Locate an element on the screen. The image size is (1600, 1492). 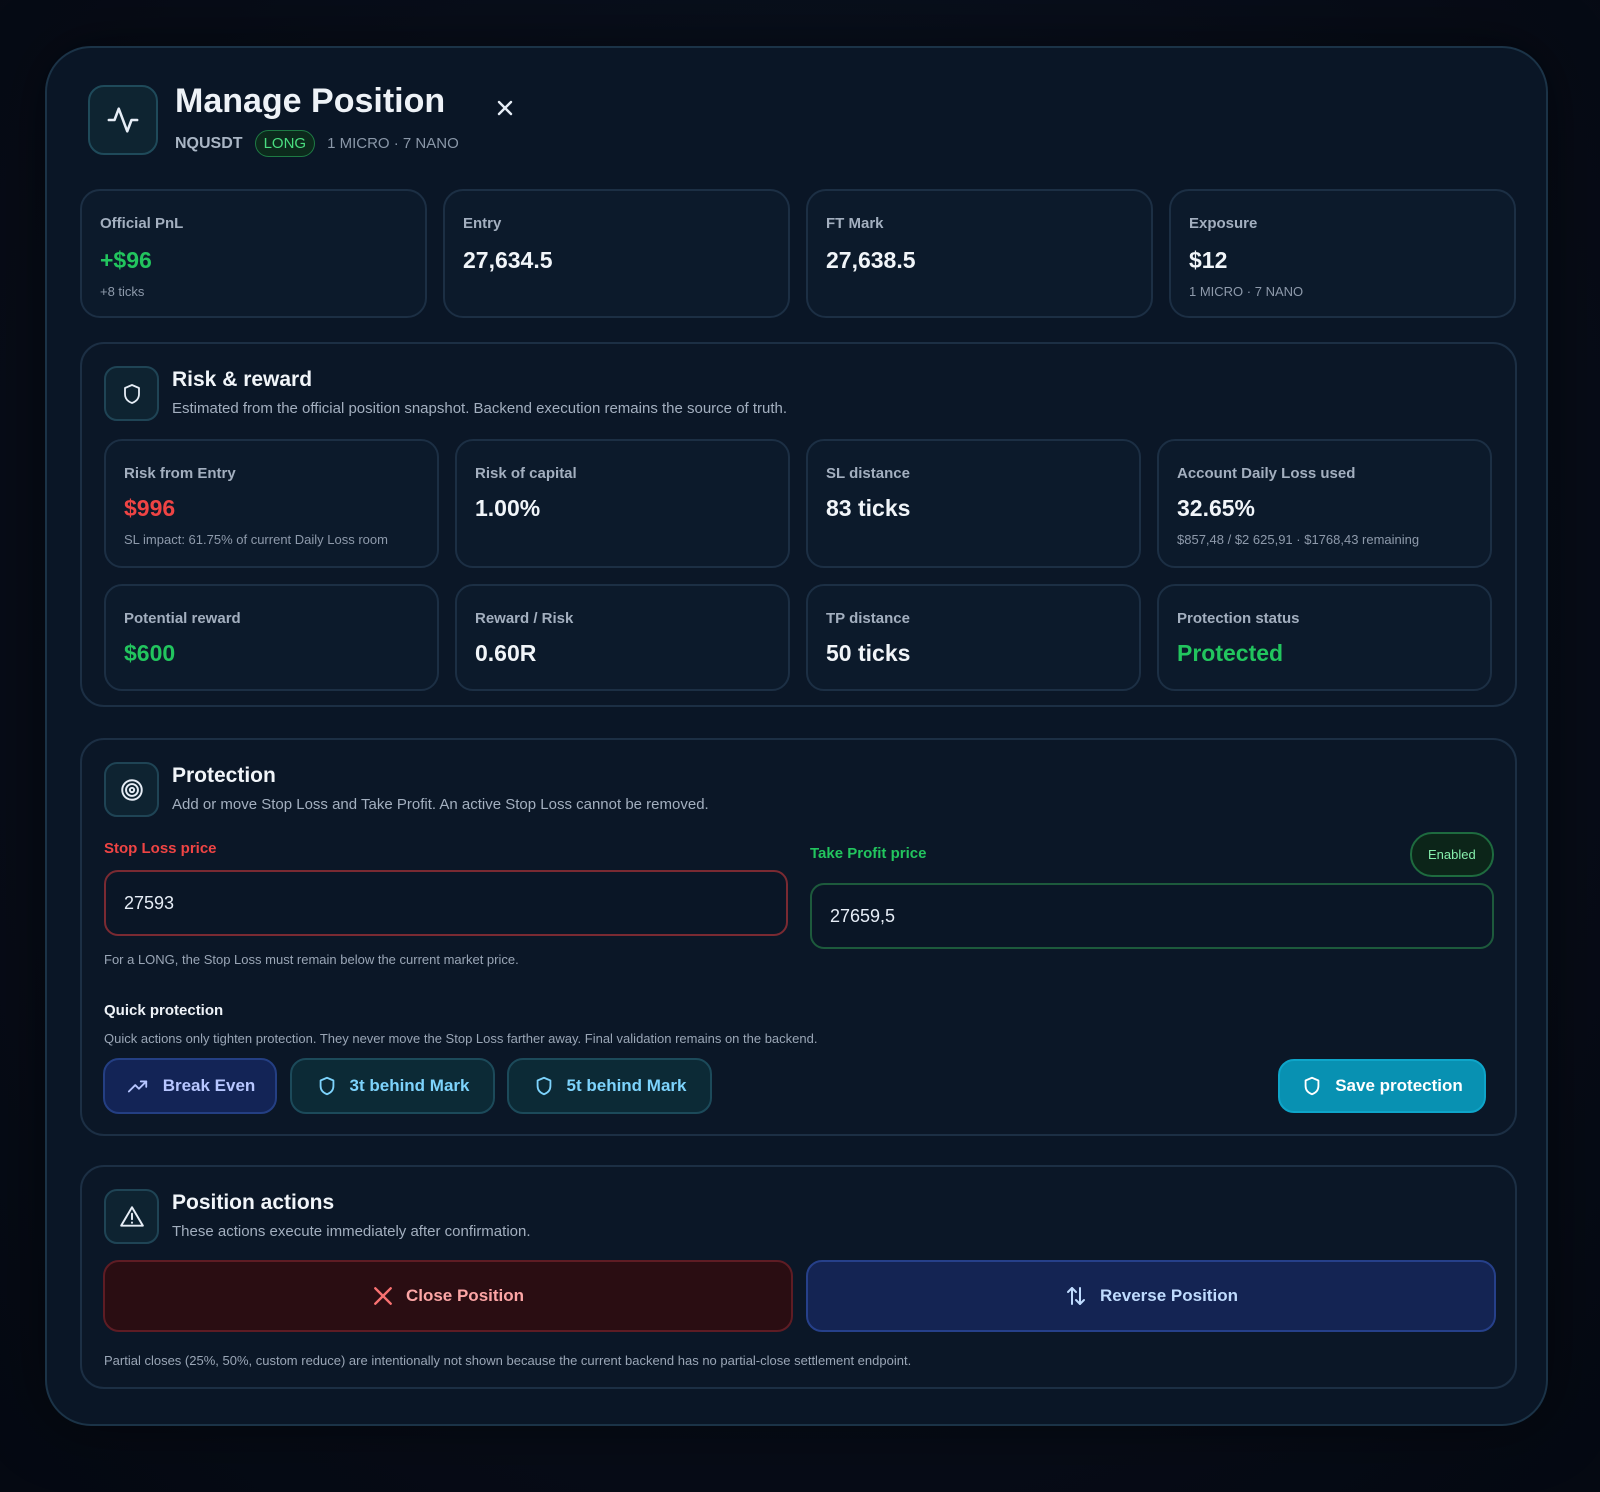
stat-value: $12 is located at coordinates (1208, 260).